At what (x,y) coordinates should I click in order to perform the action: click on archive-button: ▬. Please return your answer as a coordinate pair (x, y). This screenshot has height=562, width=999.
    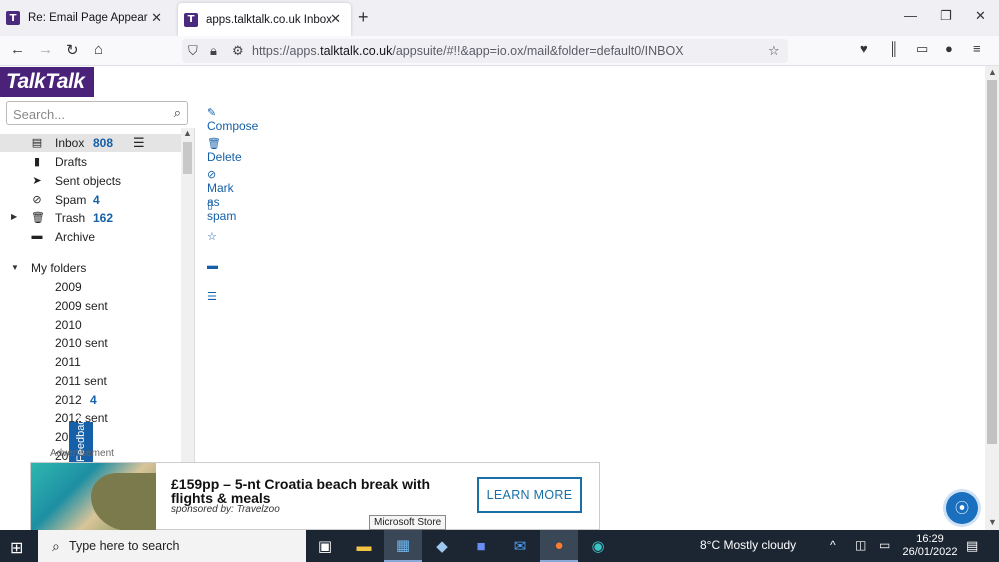
    Looking at the image, I should click on (212, 266).